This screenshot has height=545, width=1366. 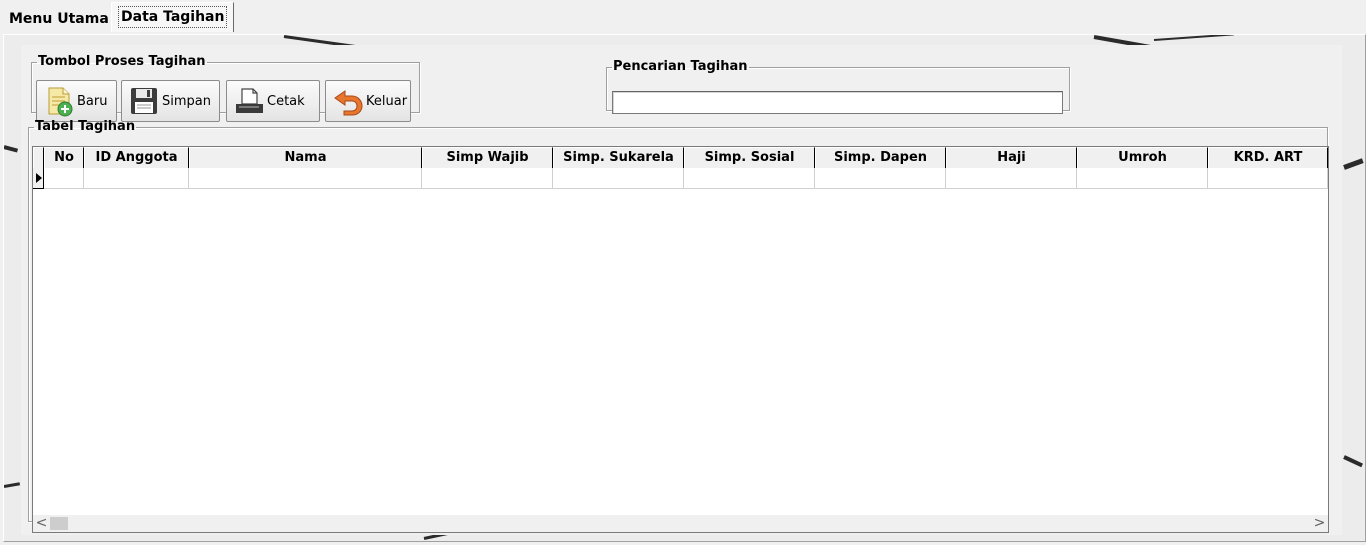 I want to click on baru-button: Baru, so click(x=76, y=101).